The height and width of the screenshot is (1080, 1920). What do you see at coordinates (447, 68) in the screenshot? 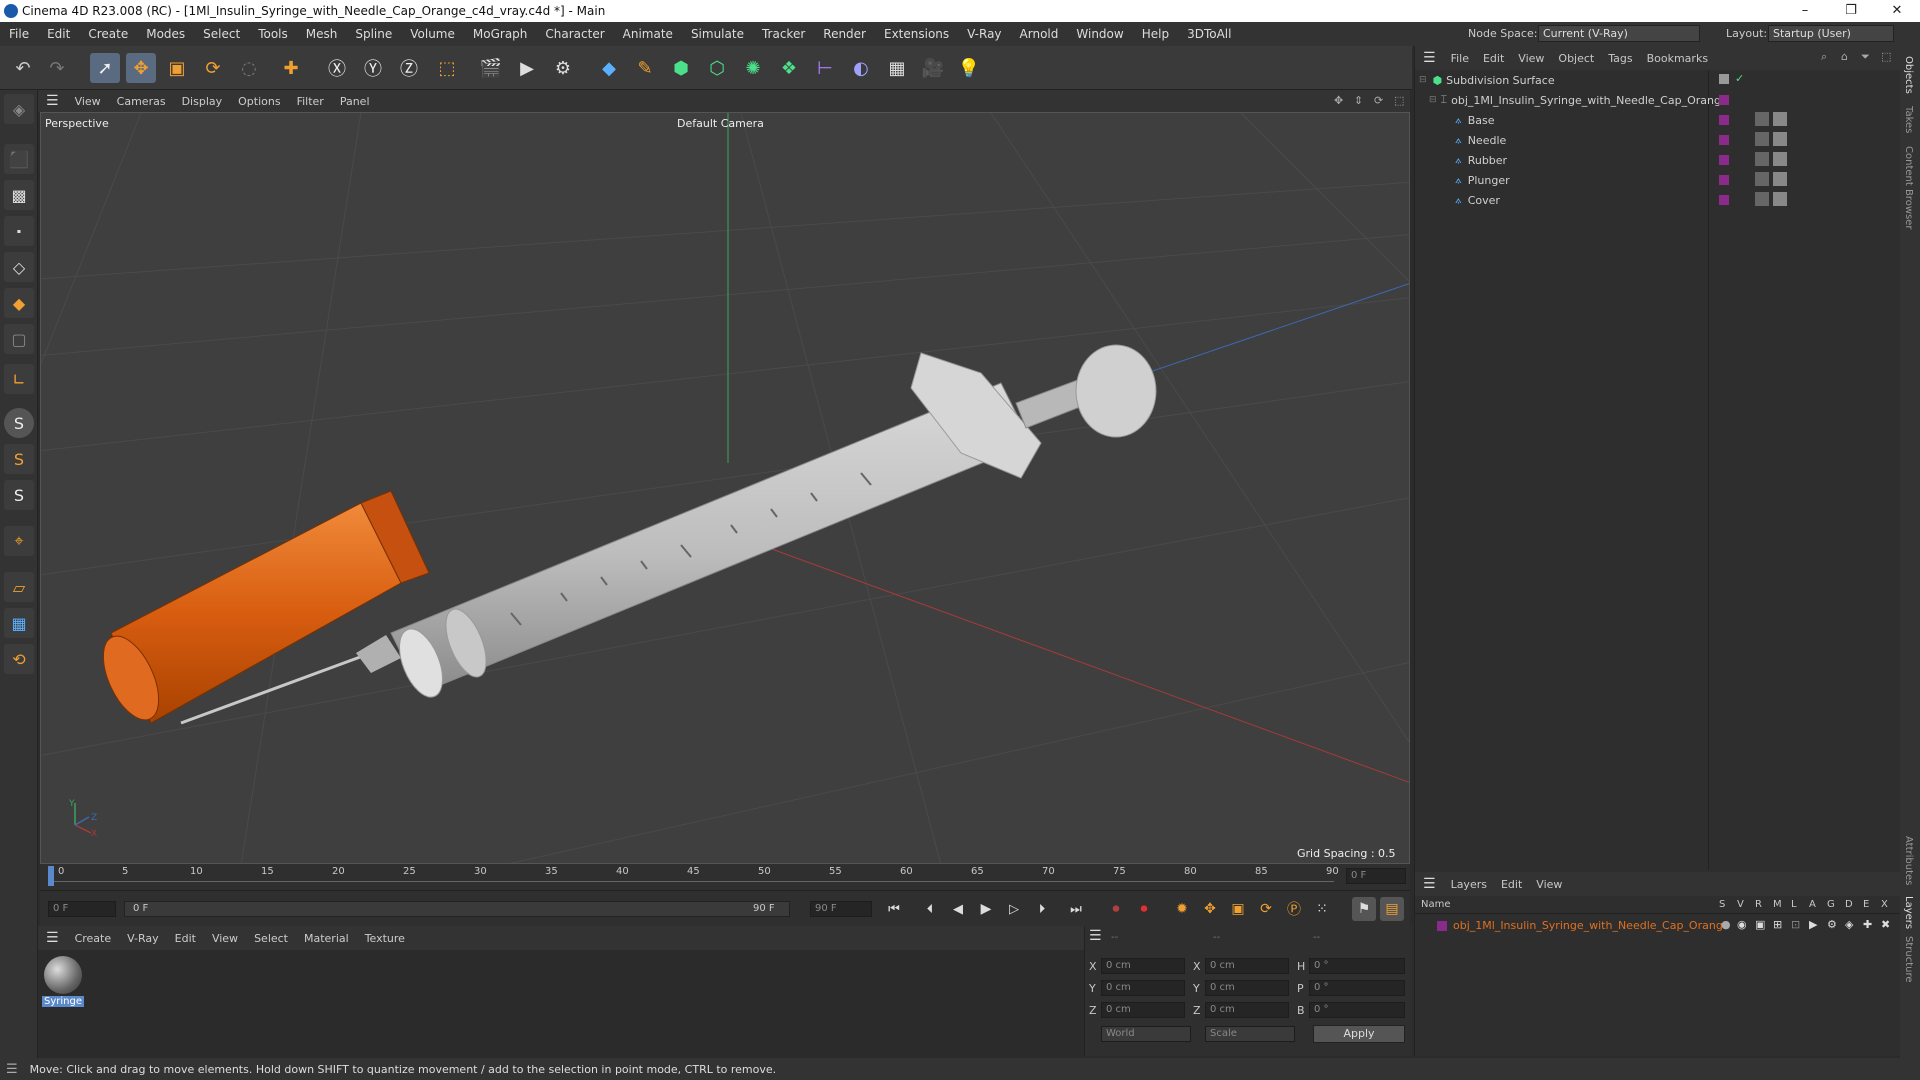
I see `coordinate-system-icon: ⬚` at bounding box center [447, 68].